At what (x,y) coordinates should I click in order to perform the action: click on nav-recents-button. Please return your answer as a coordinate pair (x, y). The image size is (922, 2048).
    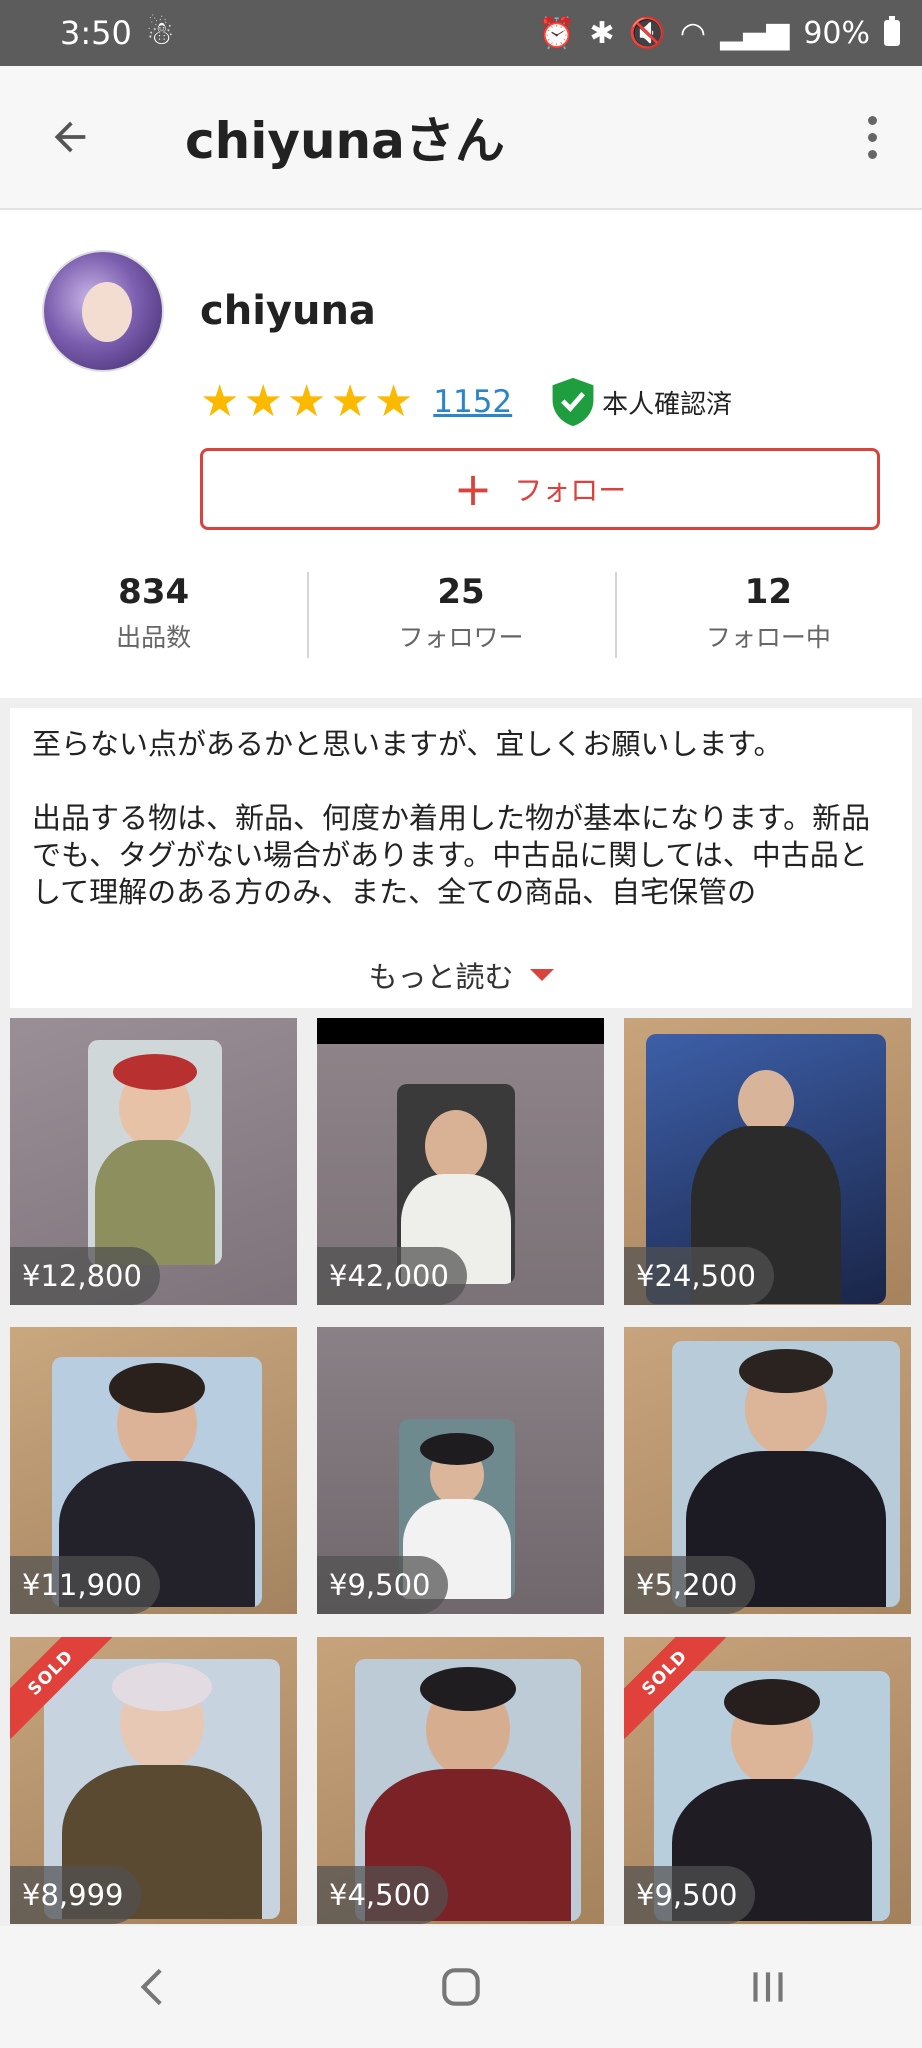
    Looking at the image, I should click on (768, 1987).